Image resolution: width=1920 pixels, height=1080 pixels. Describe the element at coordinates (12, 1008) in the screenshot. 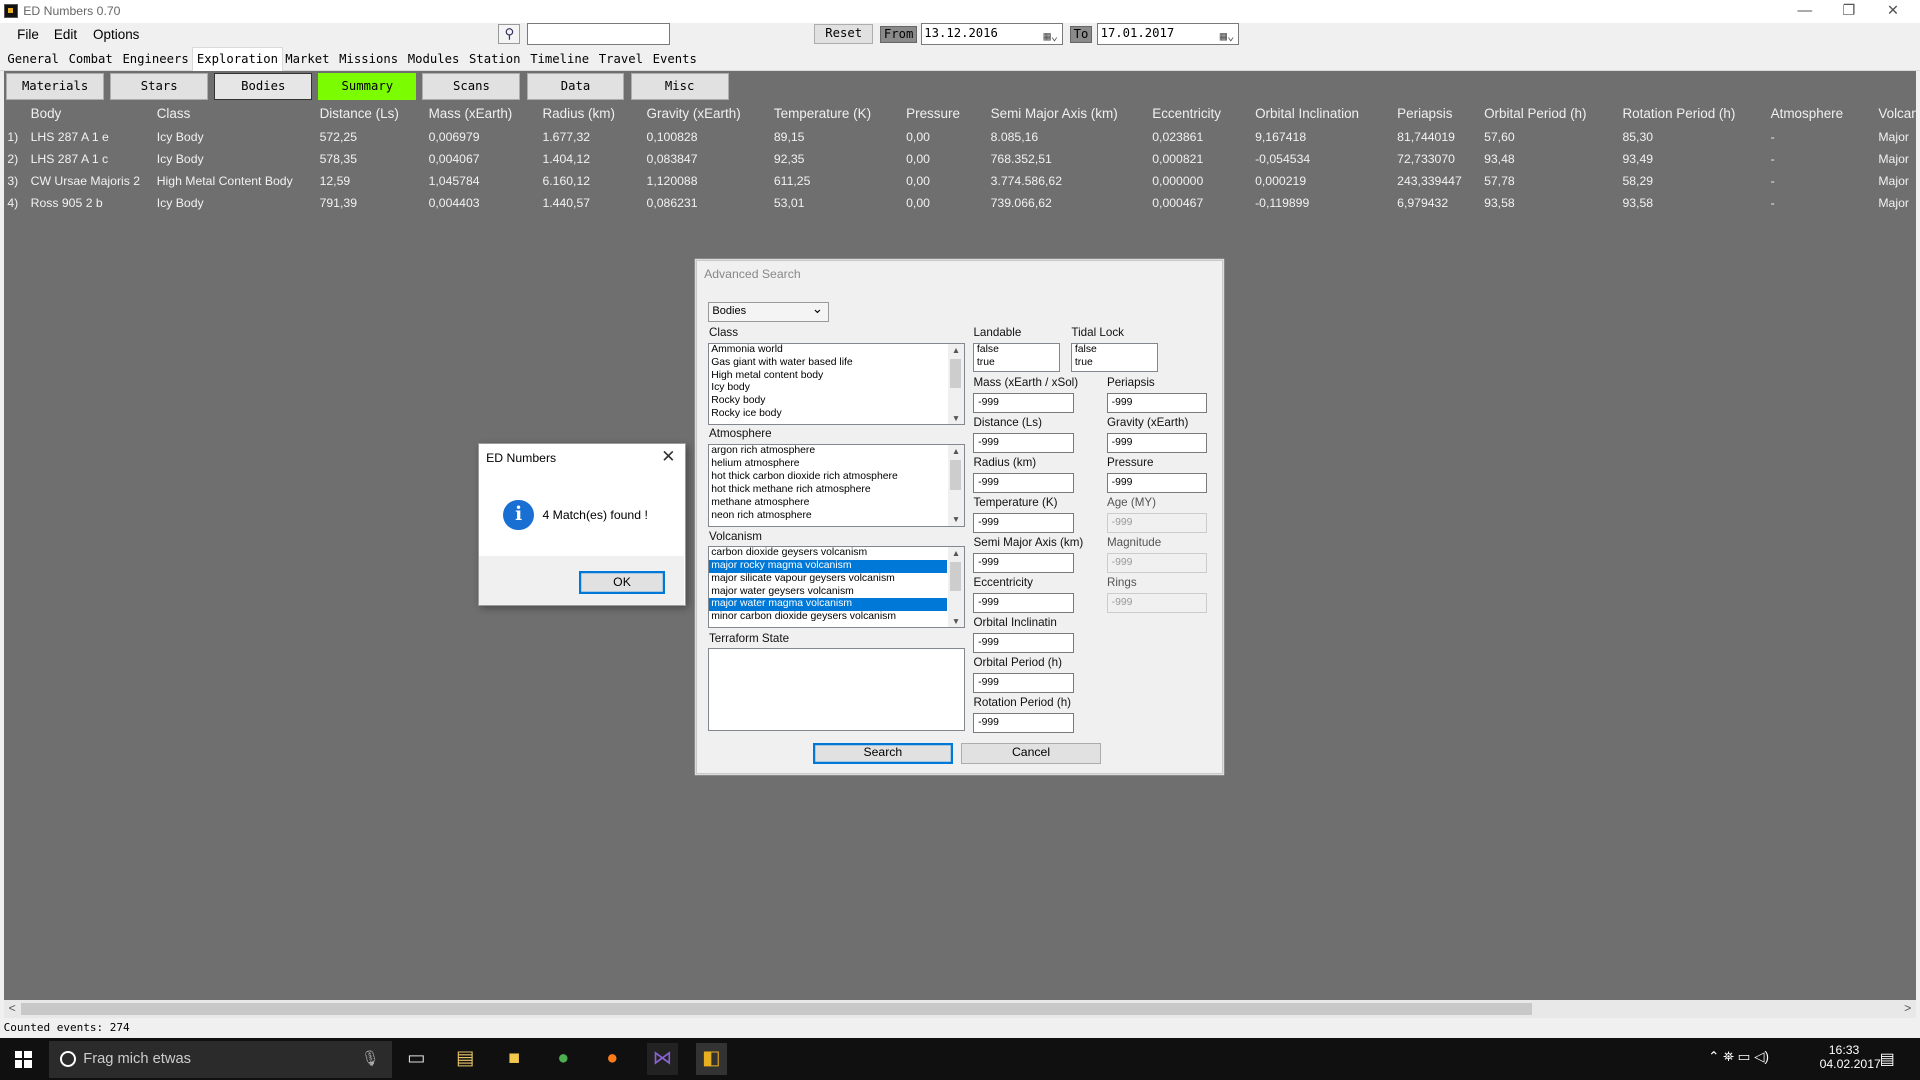

I see `scroll-left-icon: <` at that location.